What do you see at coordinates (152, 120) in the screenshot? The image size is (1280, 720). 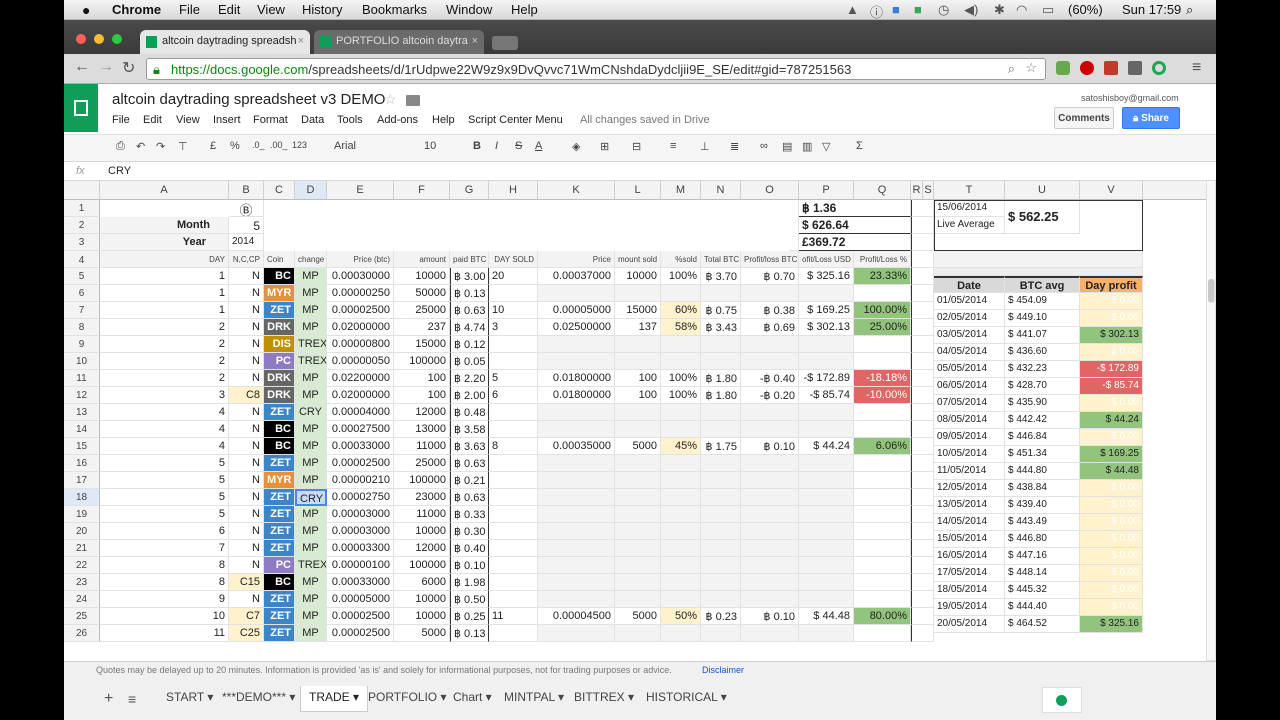 I see `menu-edit: Edit` at bounding box center [152, 120].